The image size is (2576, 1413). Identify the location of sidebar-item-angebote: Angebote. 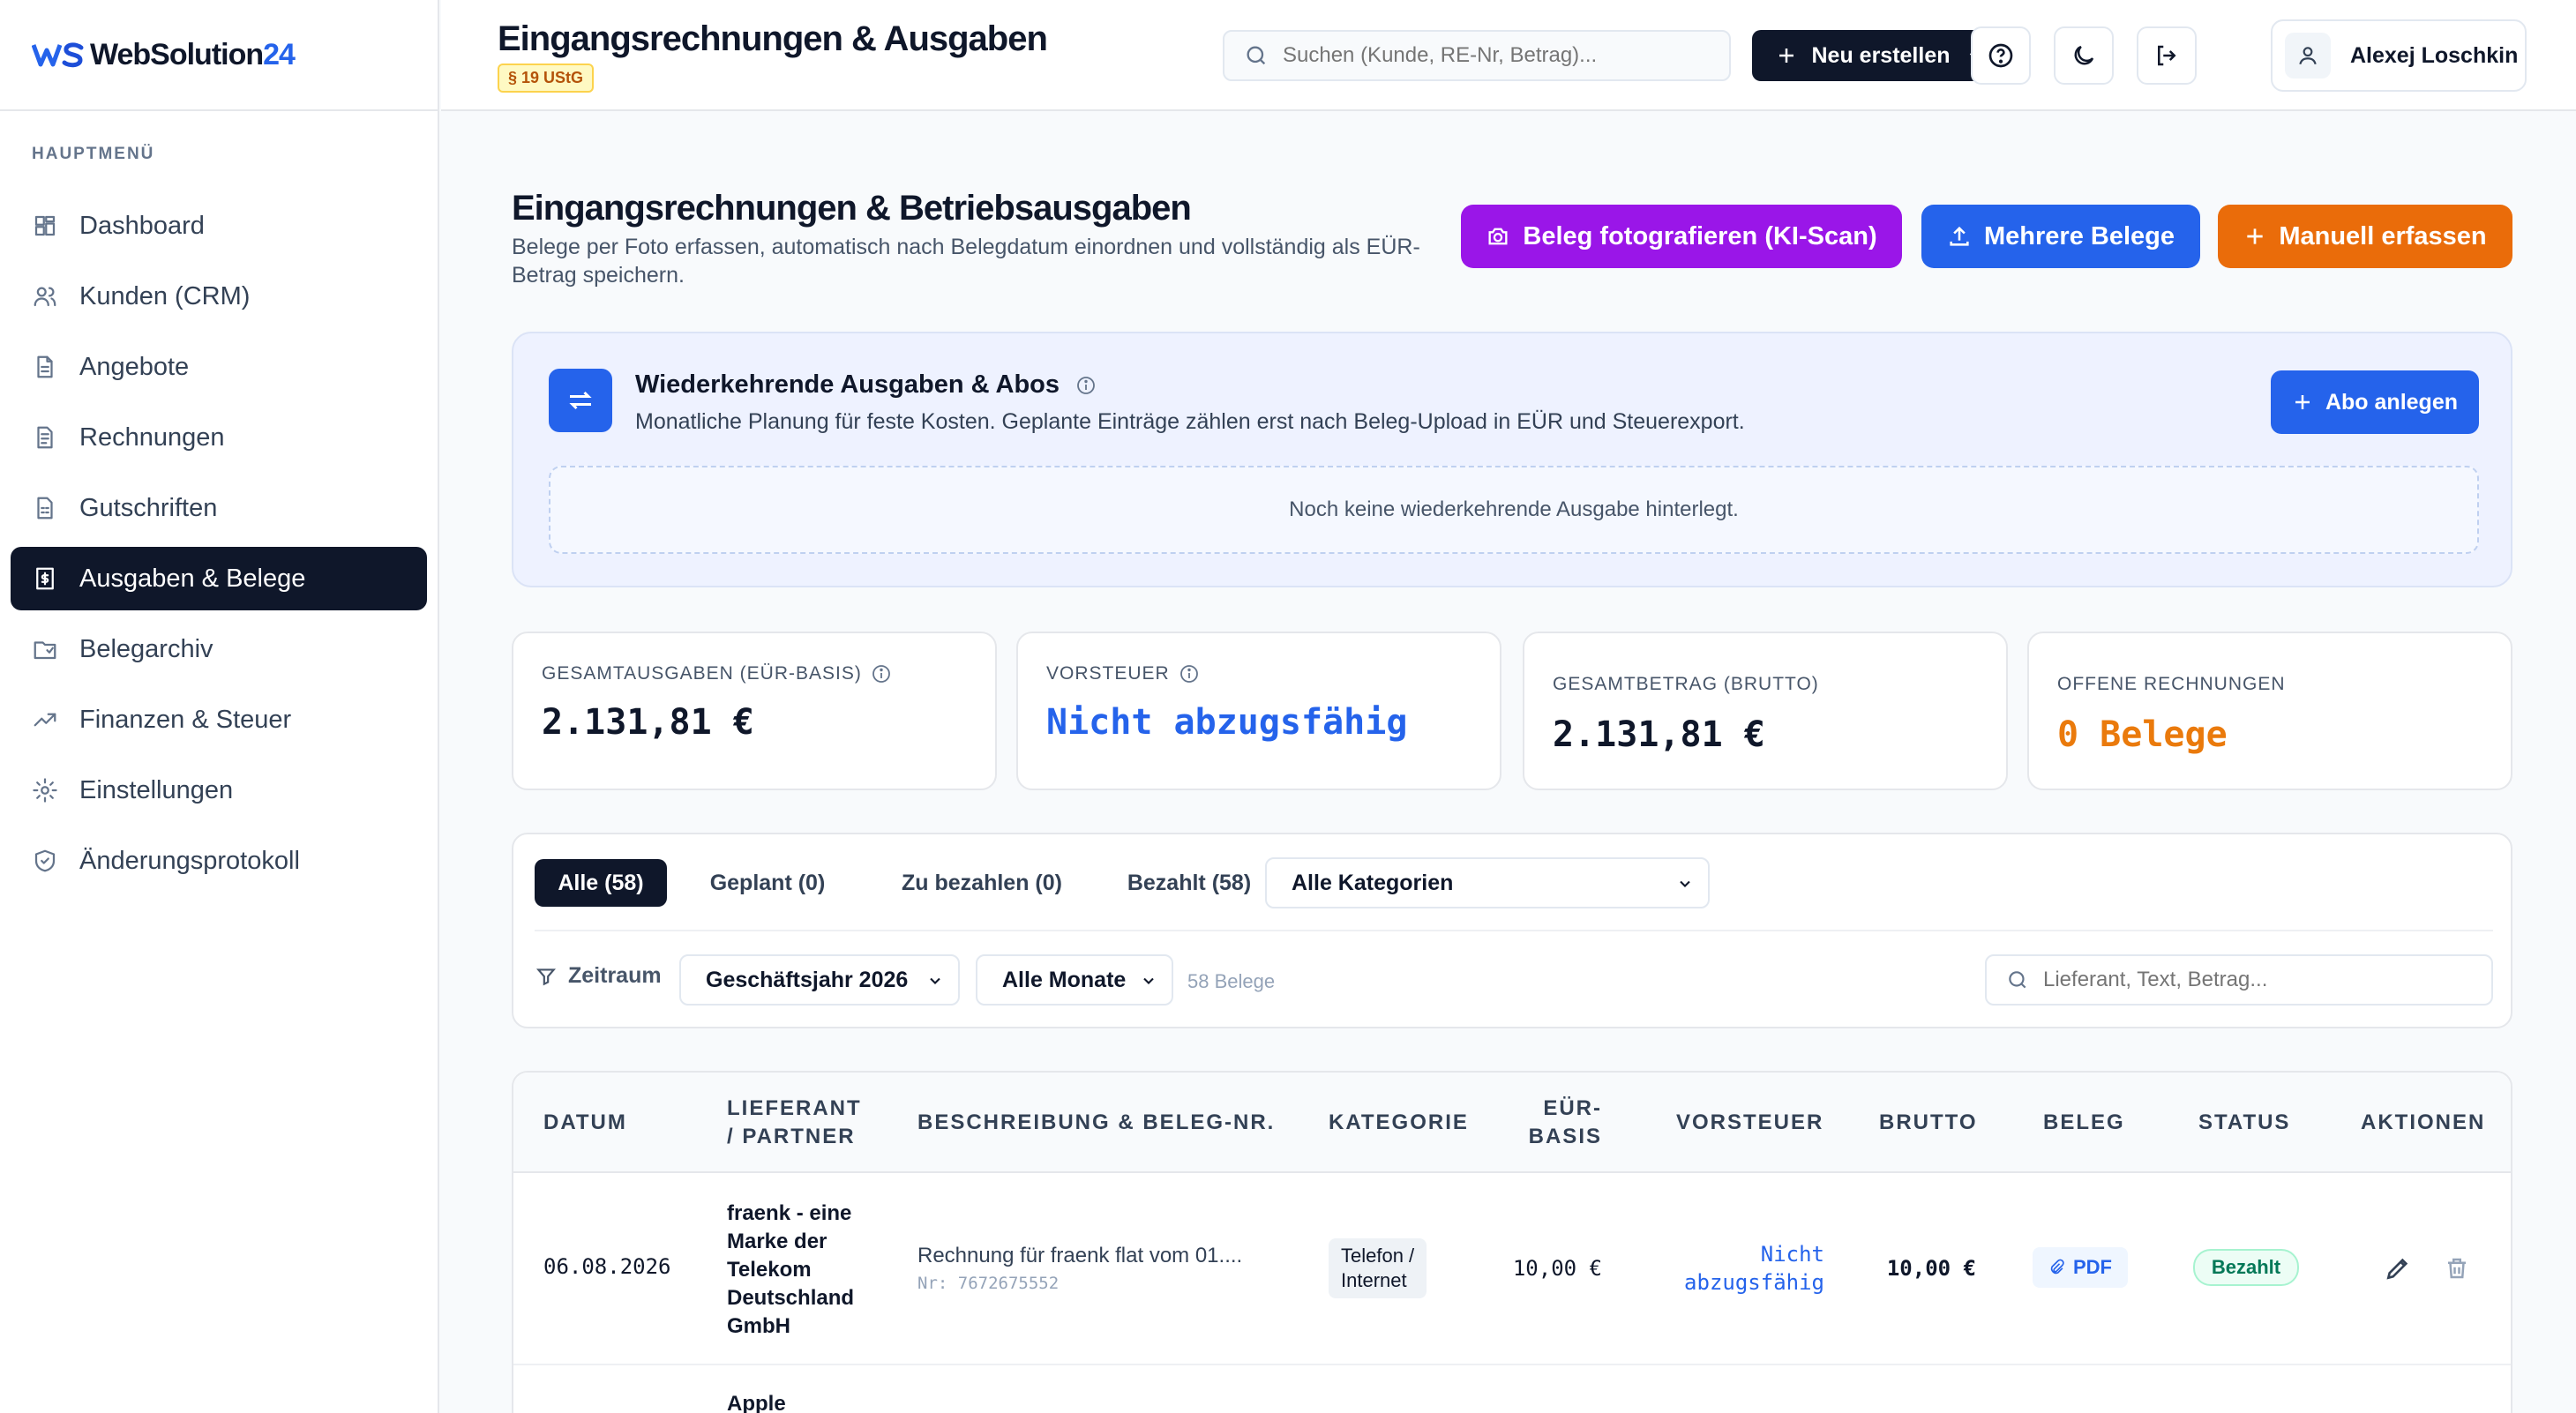
(219, 367).